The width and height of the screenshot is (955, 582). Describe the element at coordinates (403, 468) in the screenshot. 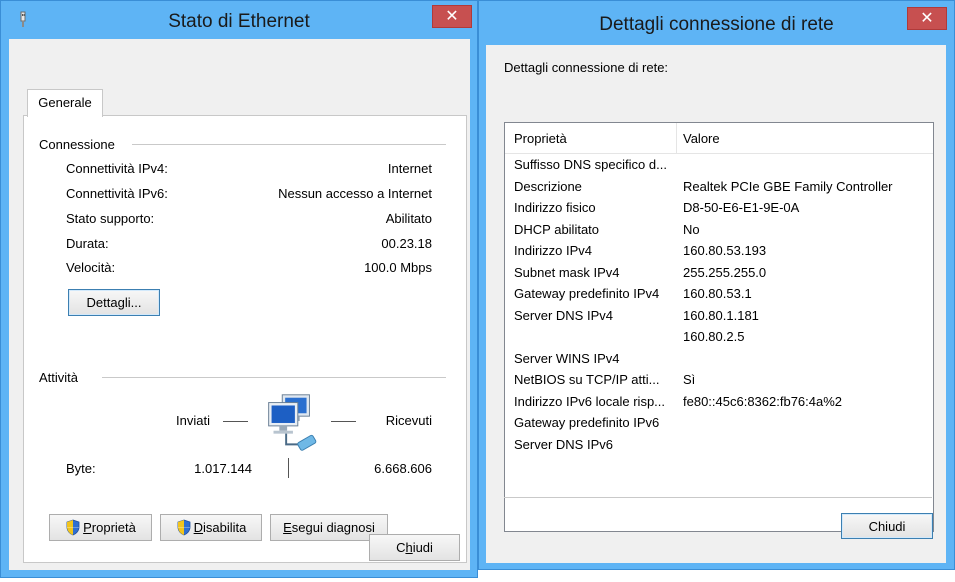

I see `bytes-received-value: 6.668.606` at that location.